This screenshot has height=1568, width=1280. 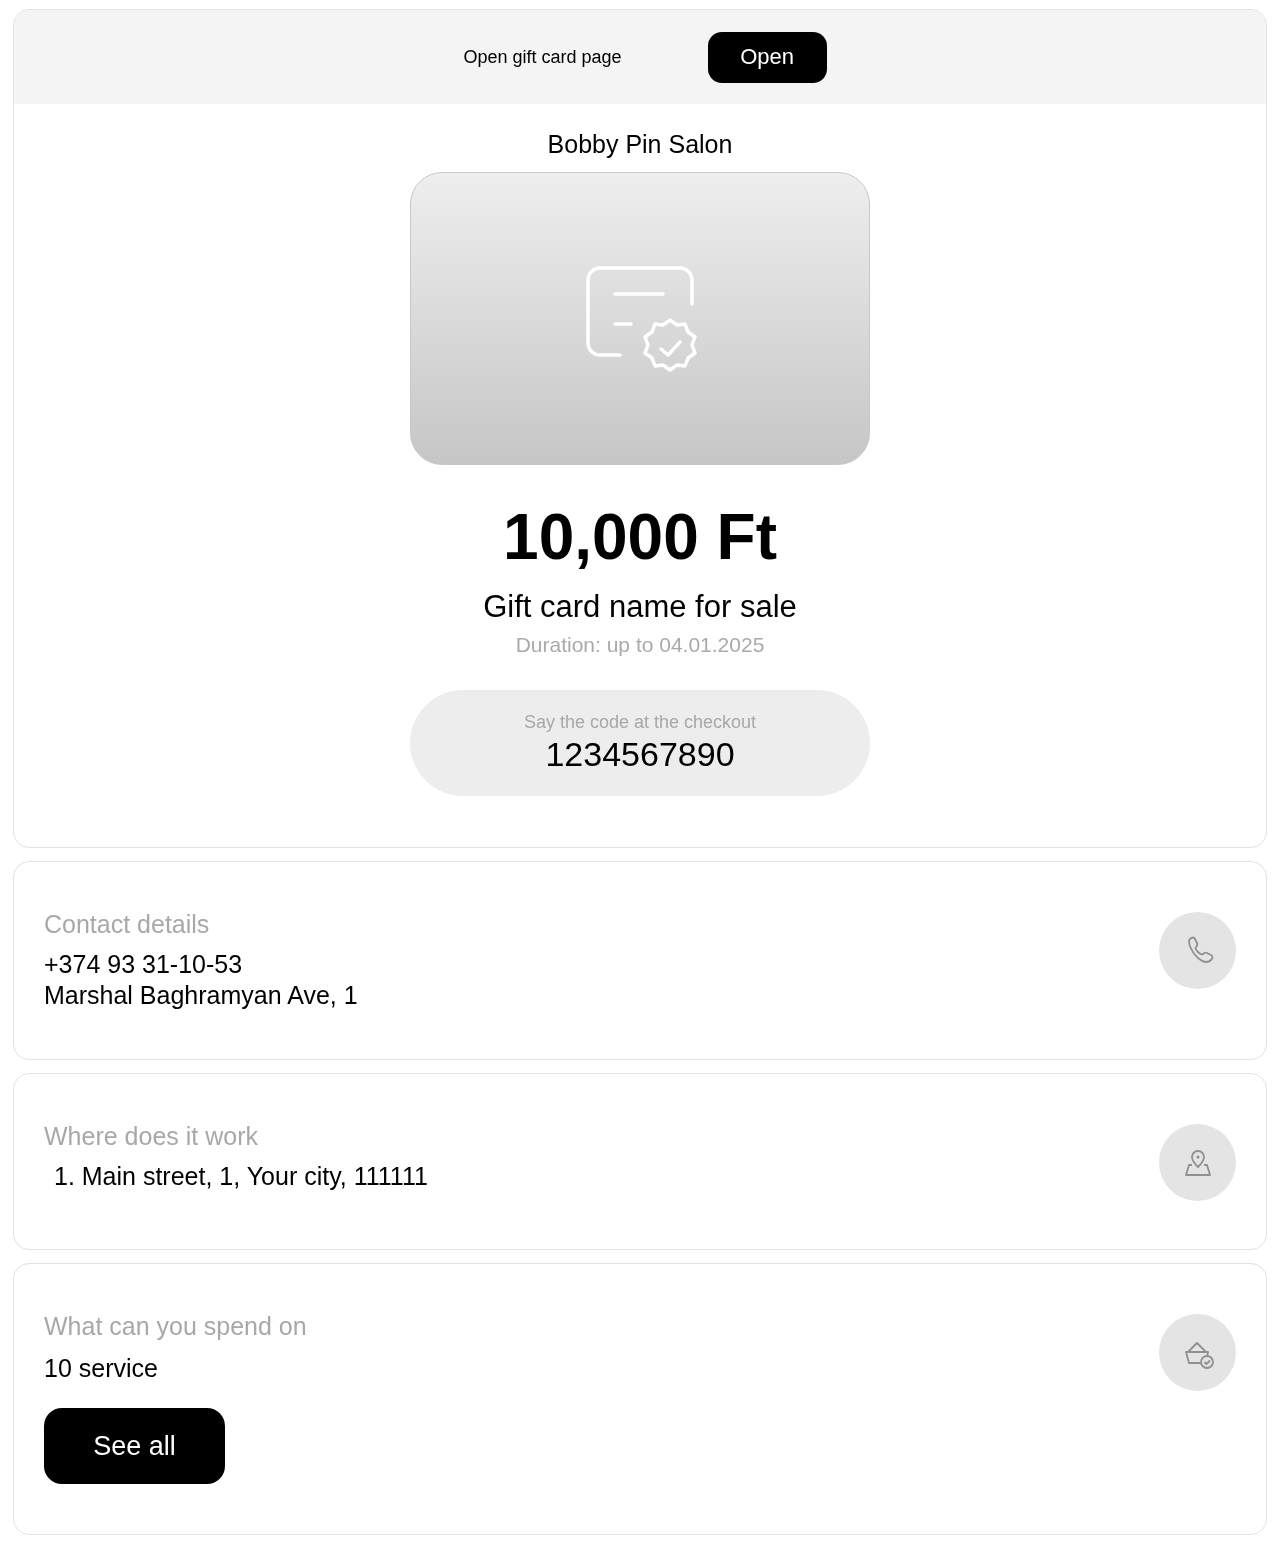 What do you see at coordinates (640, 645) in the screenshot?
I see `duration-text: Duration: up to 04.01.2025` at bounding box center [640, 645].